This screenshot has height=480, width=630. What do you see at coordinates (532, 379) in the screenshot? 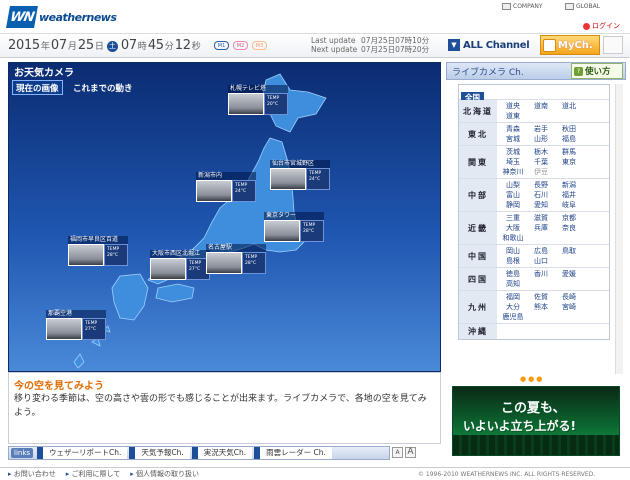
I see `carousel-dots: ●●●` at bounding box center [532, 379].